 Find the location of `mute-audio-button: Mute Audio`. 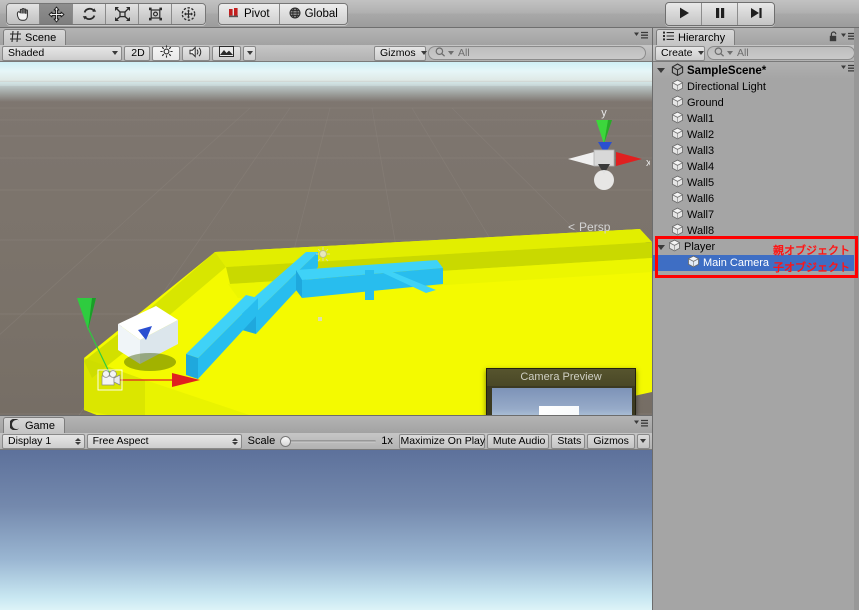

mute-audio-button: Mute Audio is located at coordinates (518, 441).